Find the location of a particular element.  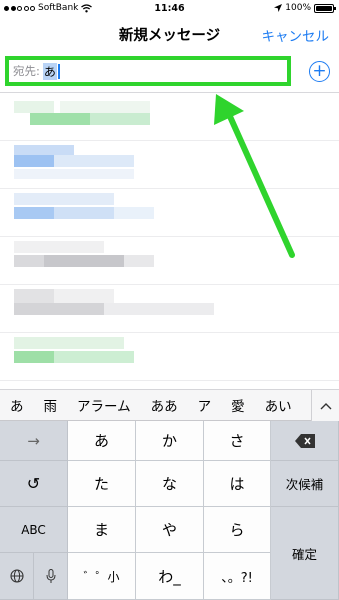

arrow-right-key: → is located at coordinates (34, 441).